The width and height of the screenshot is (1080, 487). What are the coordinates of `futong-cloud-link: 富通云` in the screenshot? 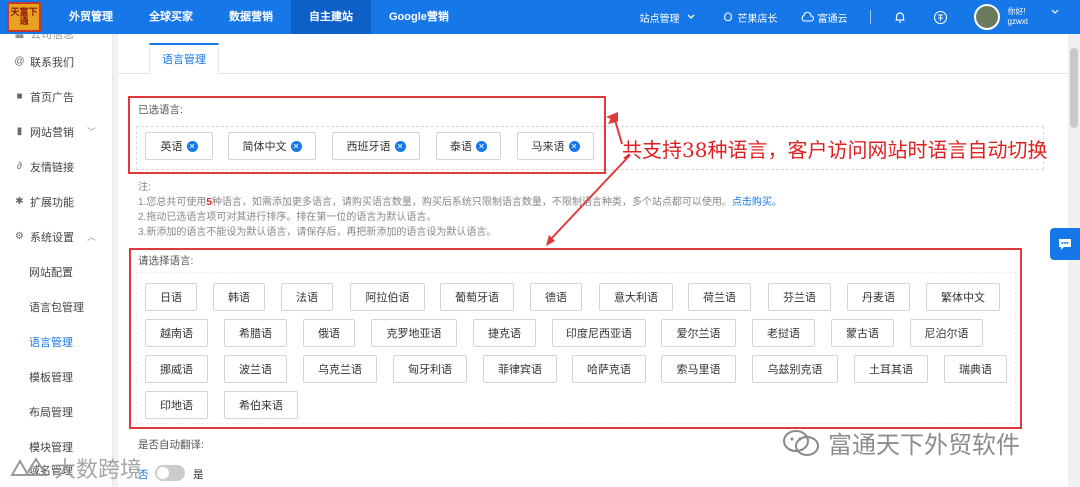 It's located at (824, 17).